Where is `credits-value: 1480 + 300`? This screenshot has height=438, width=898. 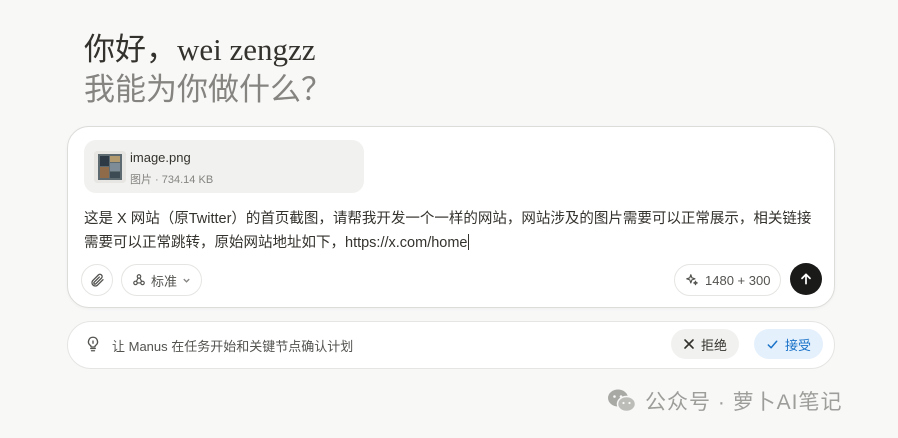 credits-value: 1480 + 300 is located at coordinates (738, 280).